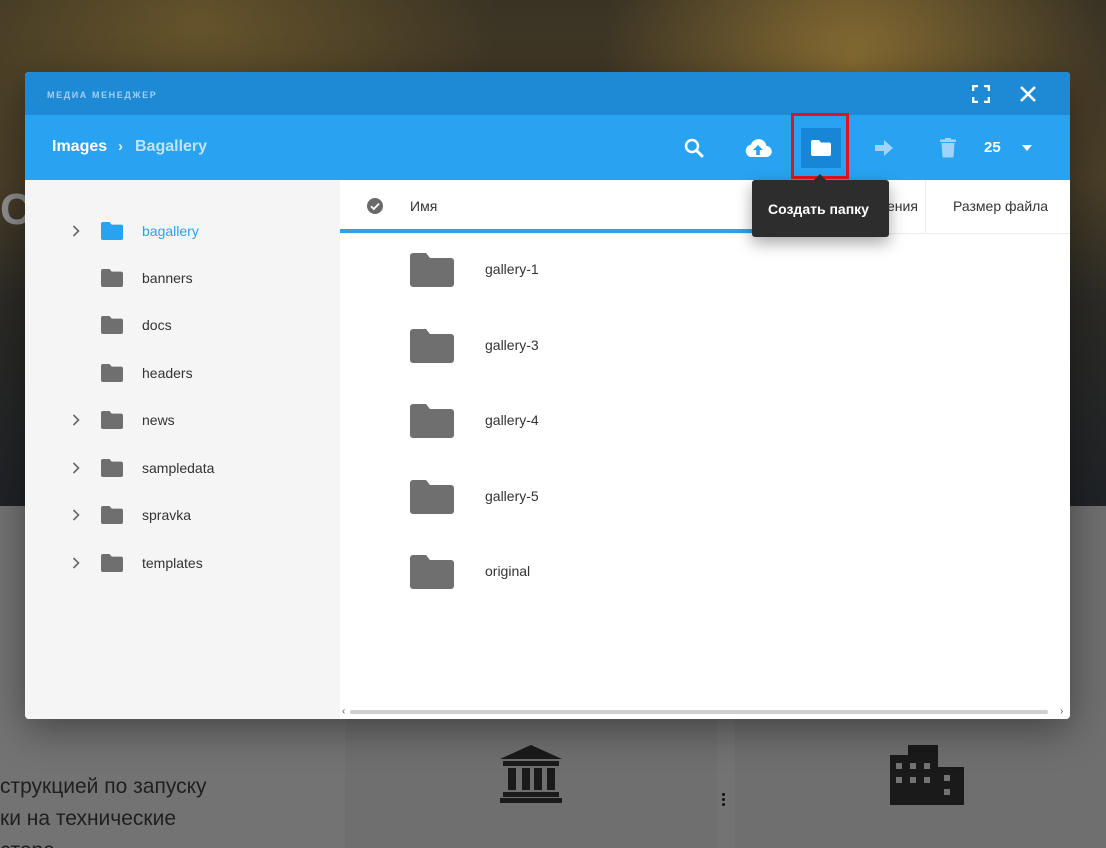  Describe the element at coordinates (171, 147) in the screenshot. I see `breadcrumb-current: Bagallery` at that location.